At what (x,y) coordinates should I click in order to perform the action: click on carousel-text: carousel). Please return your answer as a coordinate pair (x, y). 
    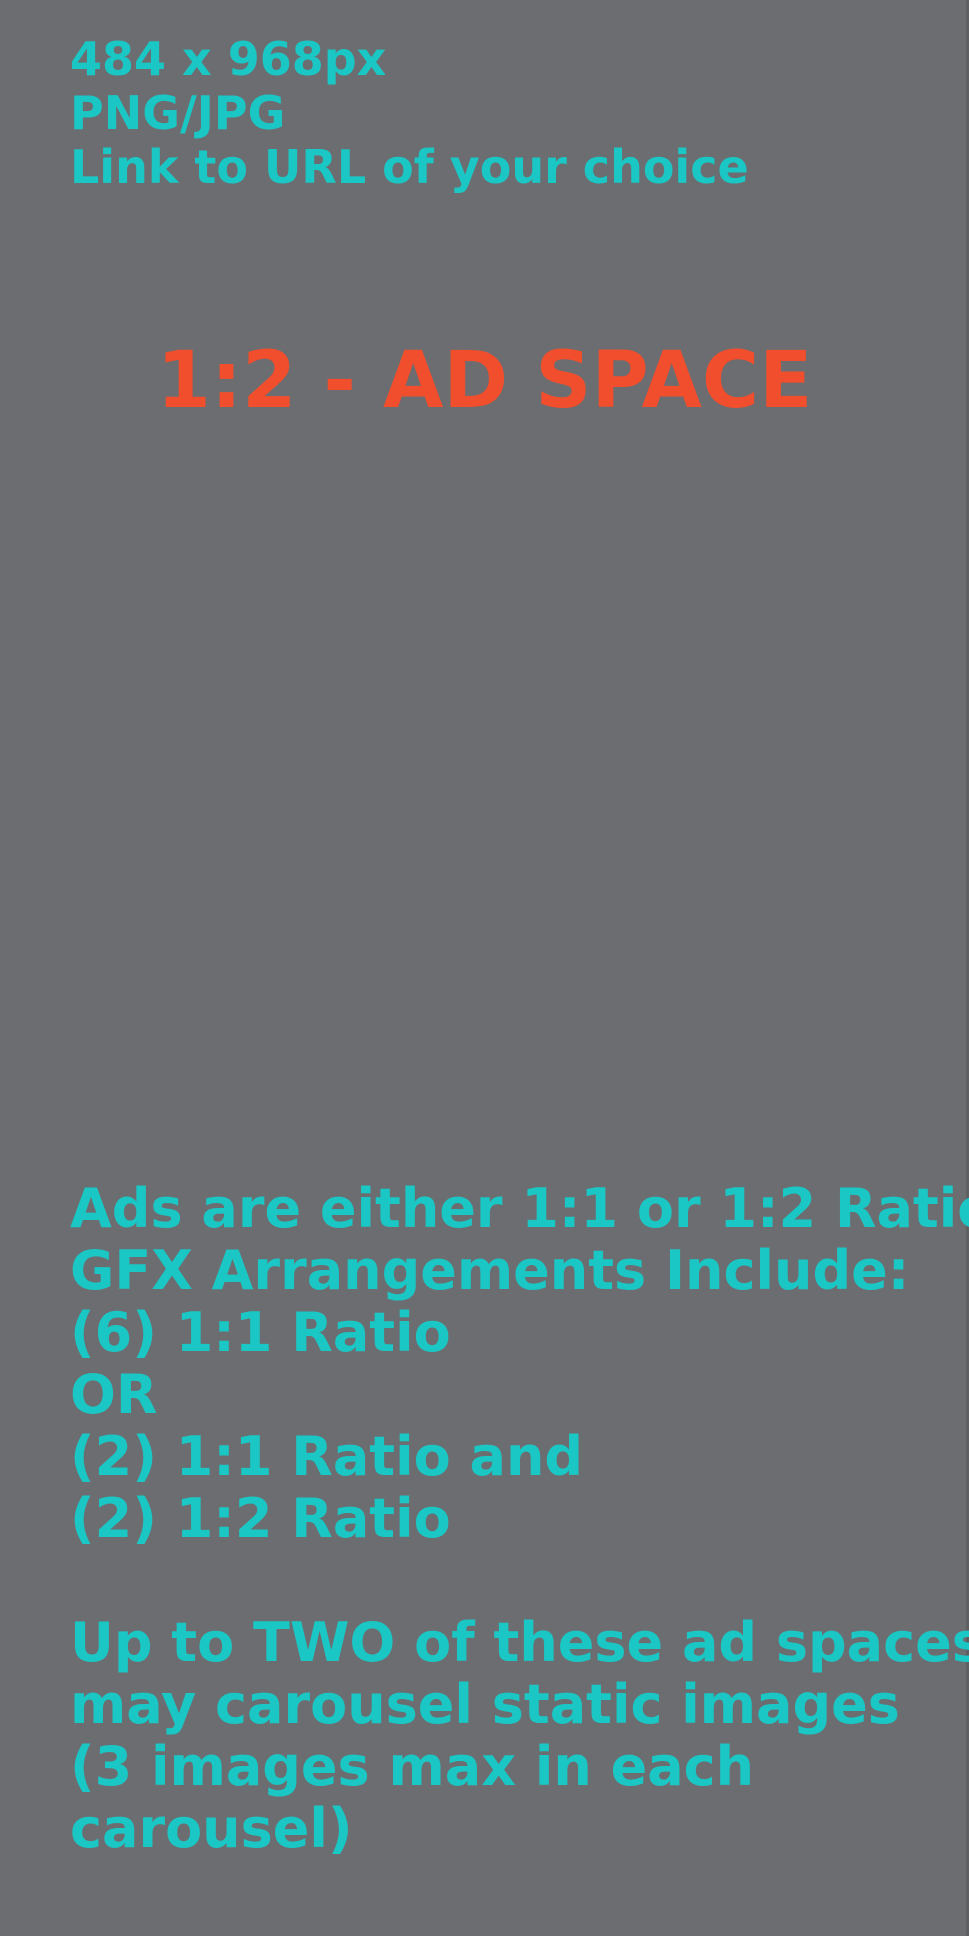
    Looking at the image, I should click on (211, 1828).